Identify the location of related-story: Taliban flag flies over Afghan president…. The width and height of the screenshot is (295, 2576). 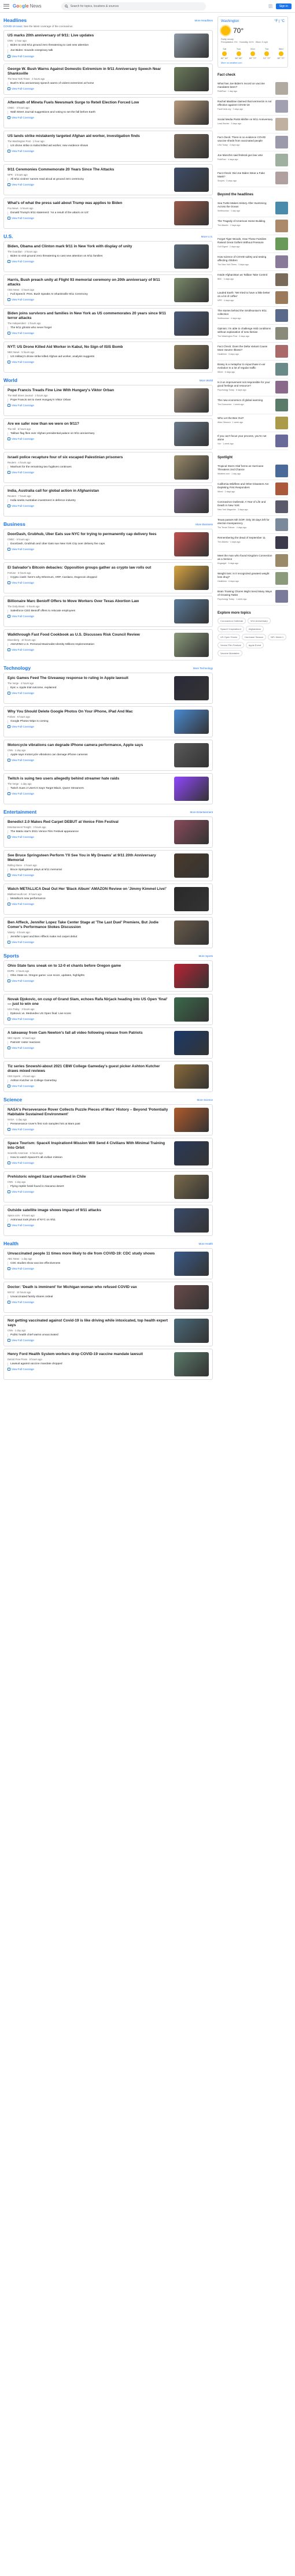
(90, 434).